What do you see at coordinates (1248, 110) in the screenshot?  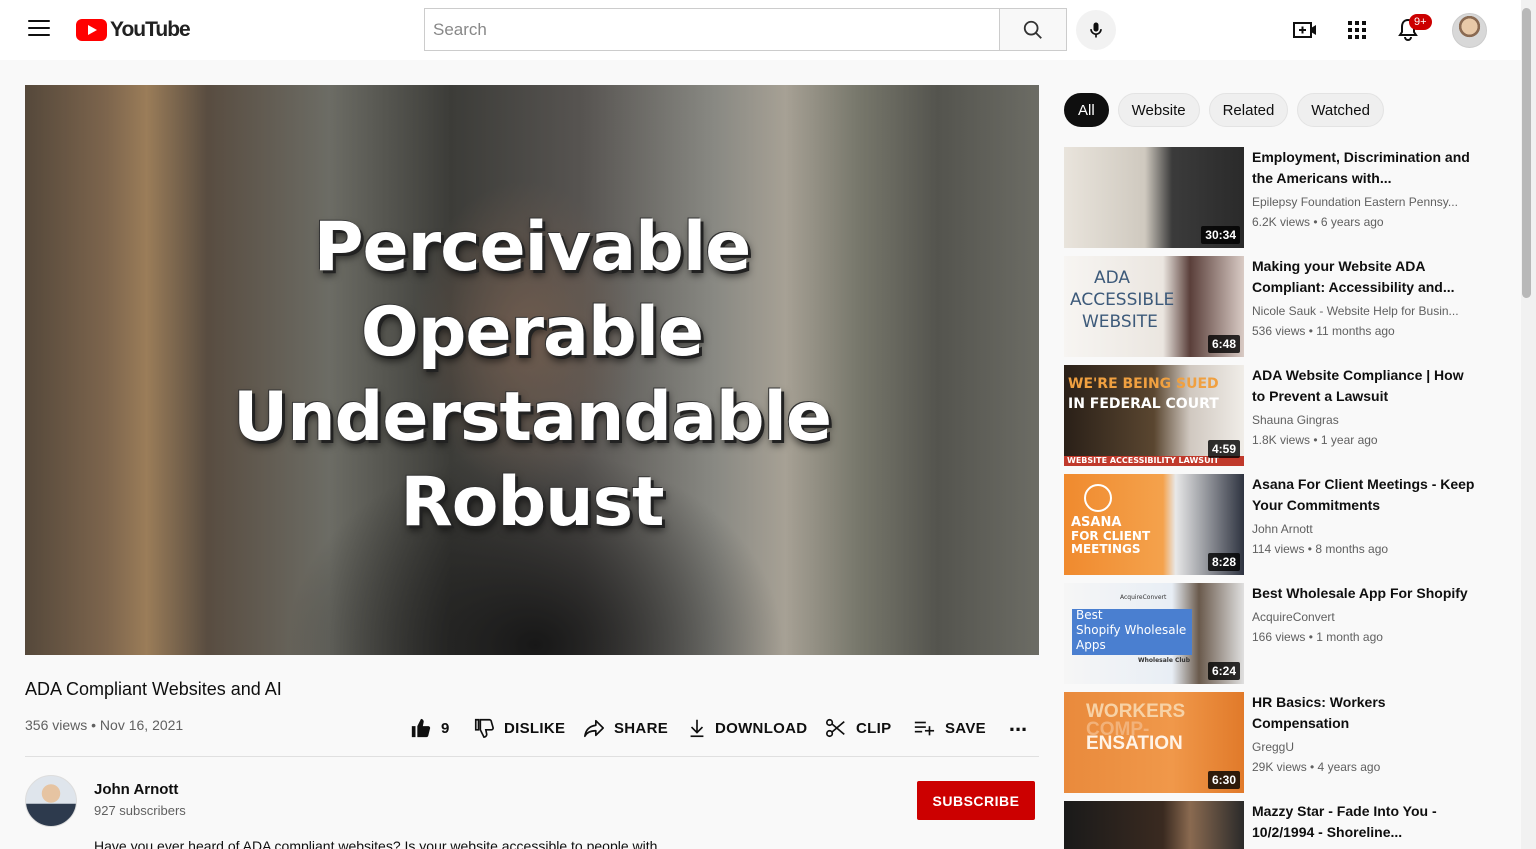 I see `chip-related: Related` at bounding box center [1248, 110].